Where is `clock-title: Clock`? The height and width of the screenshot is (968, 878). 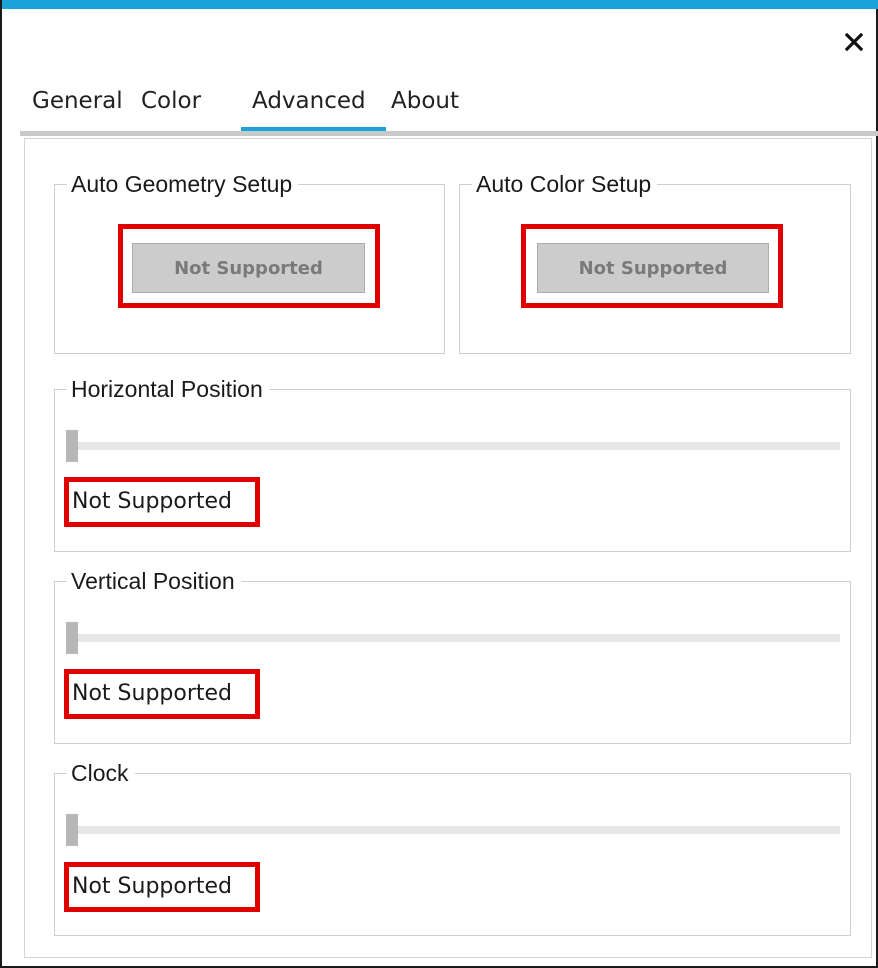
clock-title: Clock is located at coordinates (101, 773).